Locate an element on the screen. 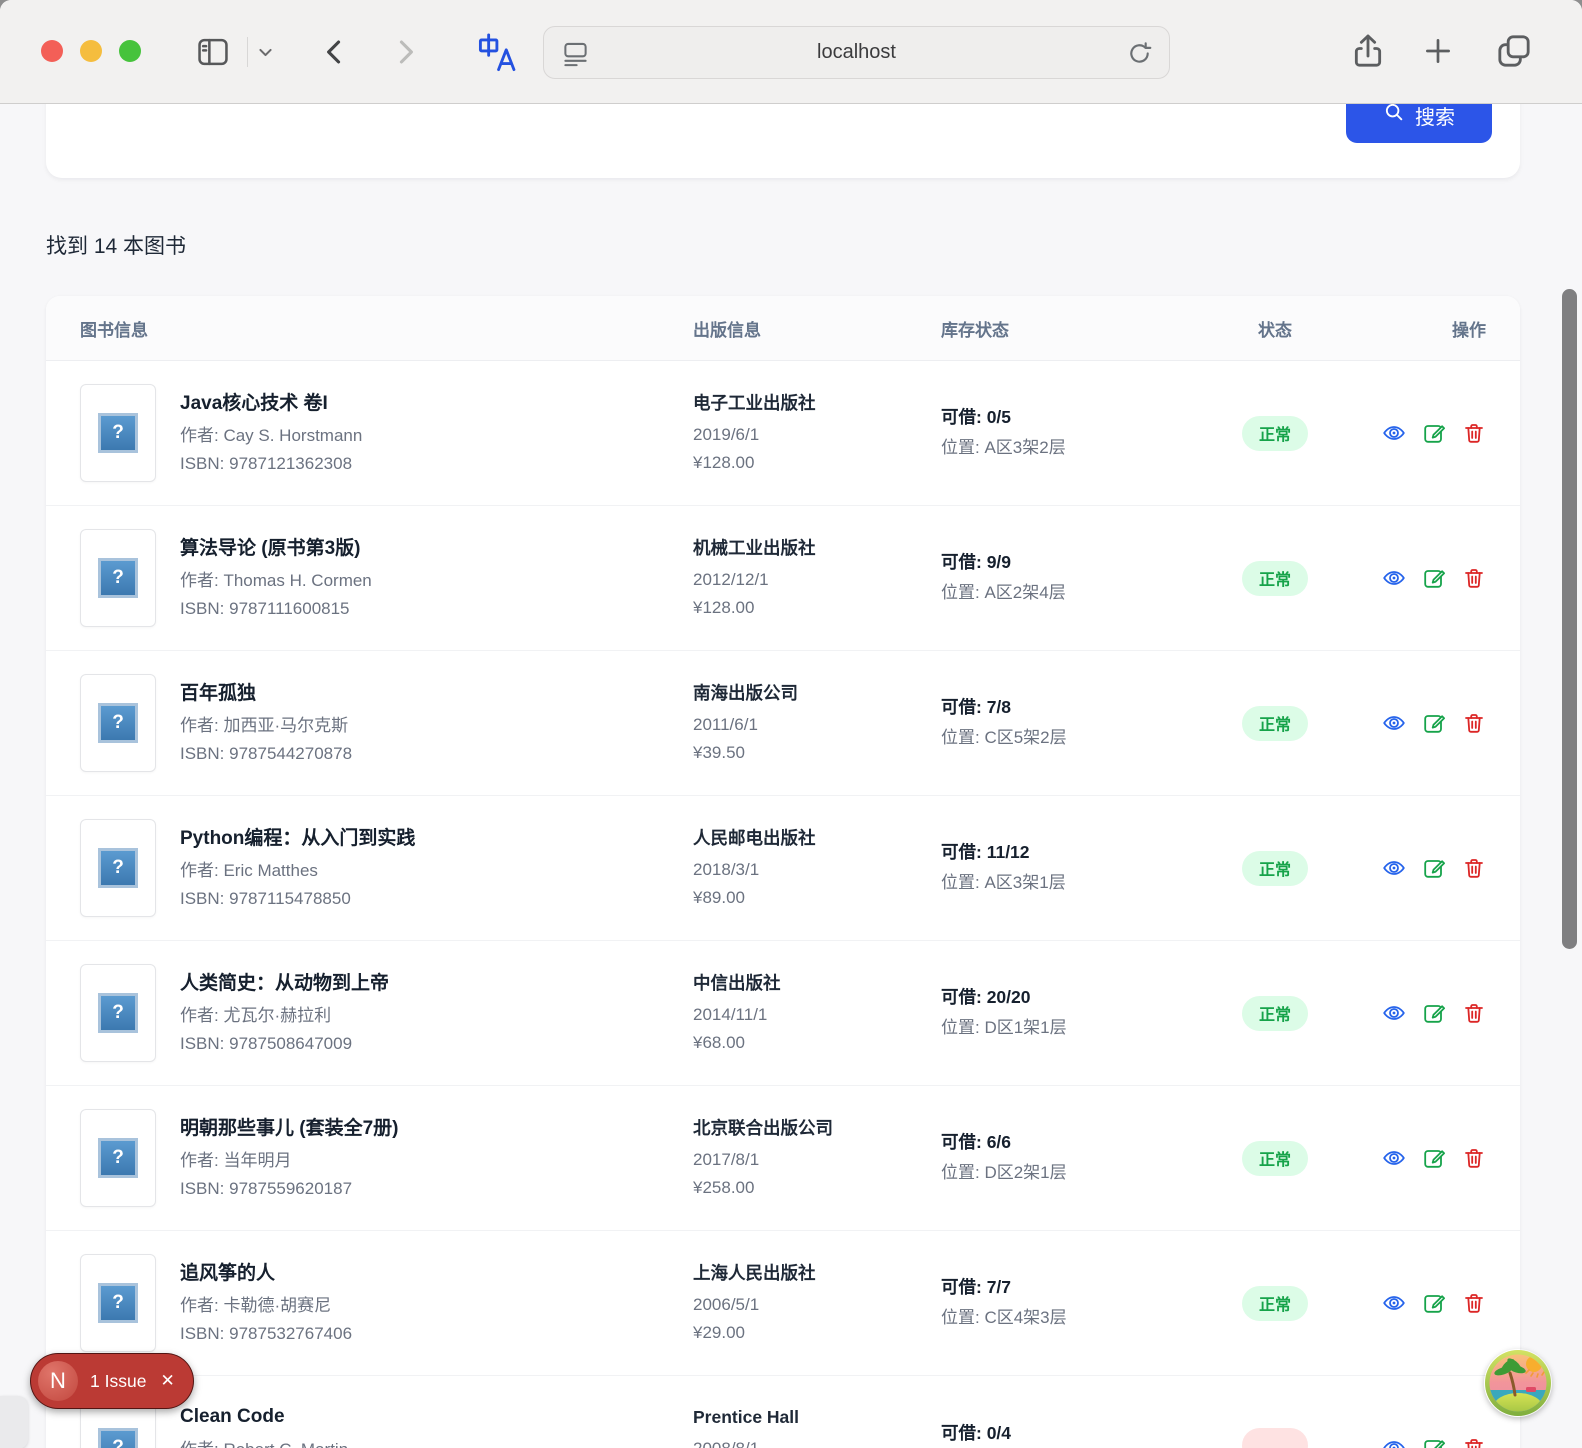 This screenshot has height=1448, width=1582. shelf-location: 位置: A区2架4层 is located at coordinates (1003, 593).